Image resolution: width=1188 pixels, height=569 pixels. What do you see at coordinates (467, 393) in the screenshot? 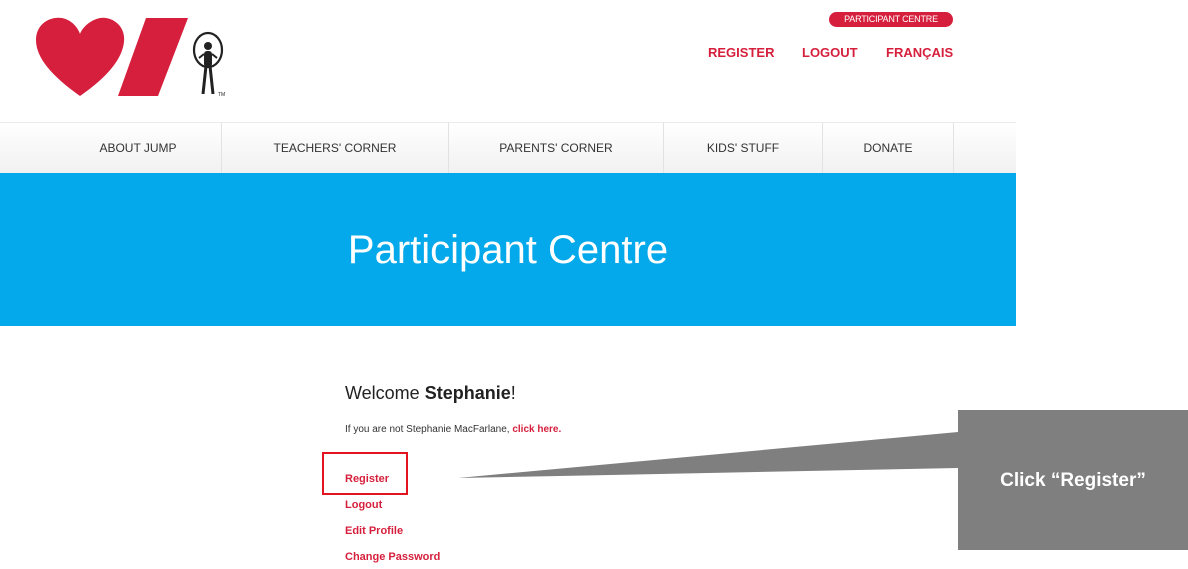
I see `welcome-name: Stephanie` at bounding box center [467, 393].